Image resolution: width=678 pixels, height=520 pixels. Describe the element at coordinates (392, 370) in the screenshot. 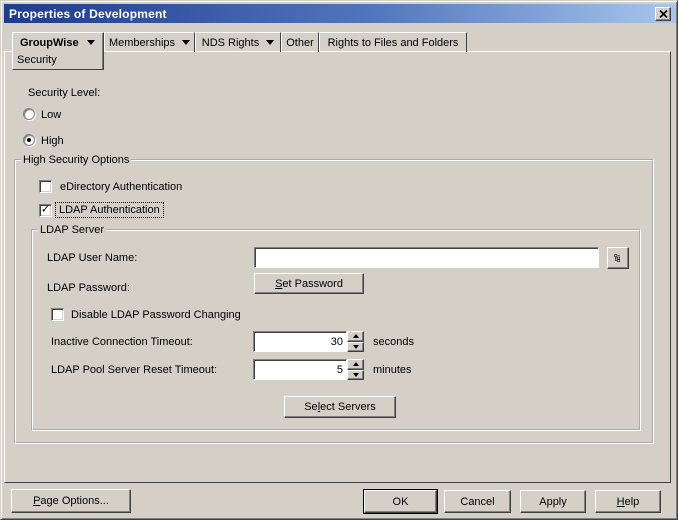

I see `pool-timeout-unit-label: minutes` at that location.